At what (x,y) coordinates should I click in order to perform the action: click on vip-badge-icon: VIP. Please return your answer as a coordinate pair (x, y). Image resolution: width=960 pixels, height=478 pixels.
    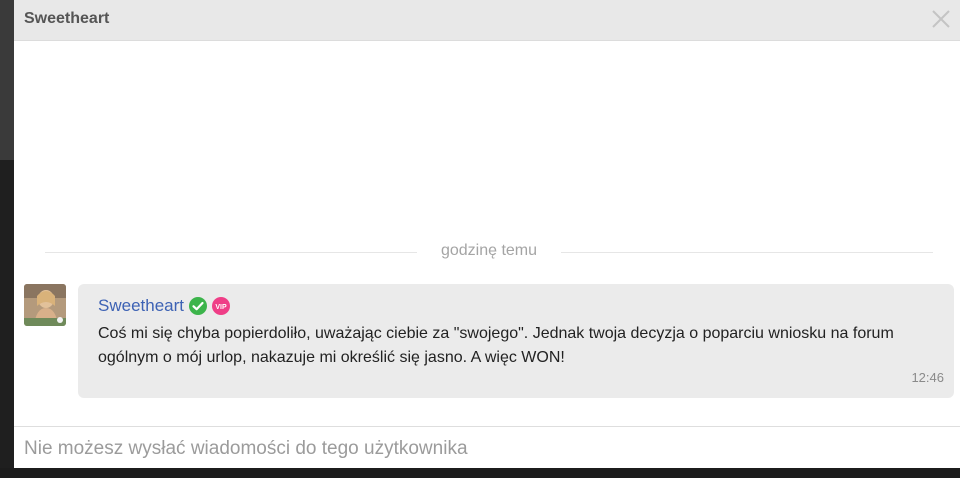
    Looking at the image, I should click on (221, 306).